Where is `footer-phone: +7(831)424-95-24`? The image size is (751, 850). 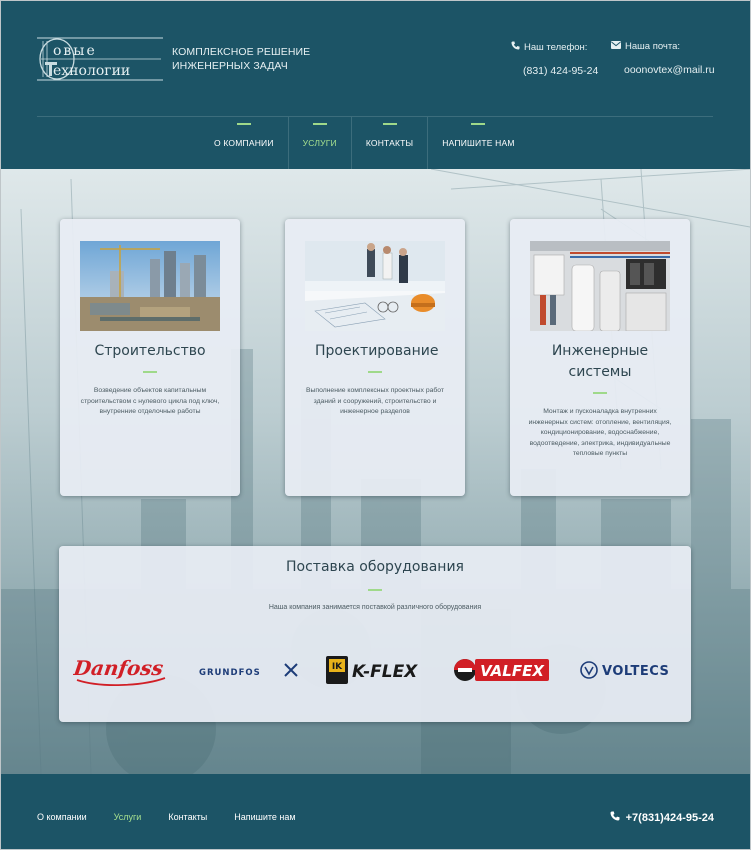
footer-phone: +7(831)424-95-24 is located at coordinates (662, 817).